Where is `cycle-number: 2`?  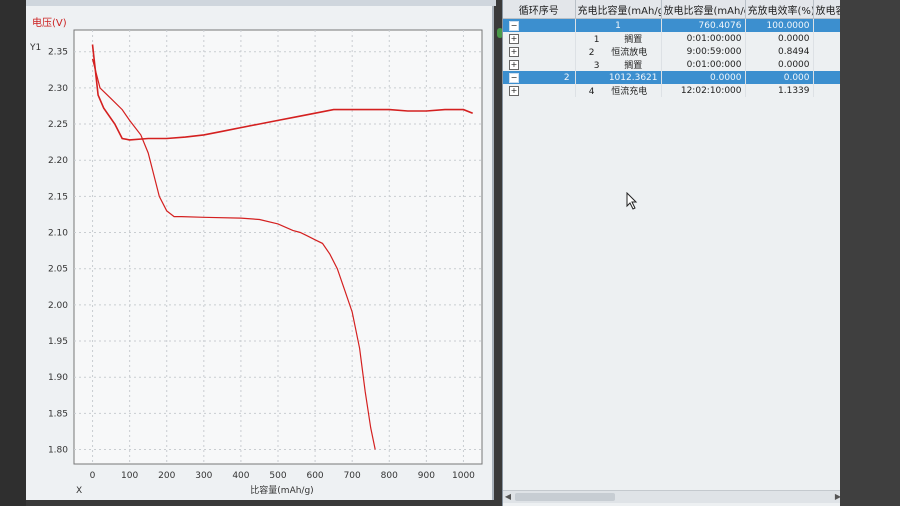 cycle-number: 2 is located at coordinates (566, 77).